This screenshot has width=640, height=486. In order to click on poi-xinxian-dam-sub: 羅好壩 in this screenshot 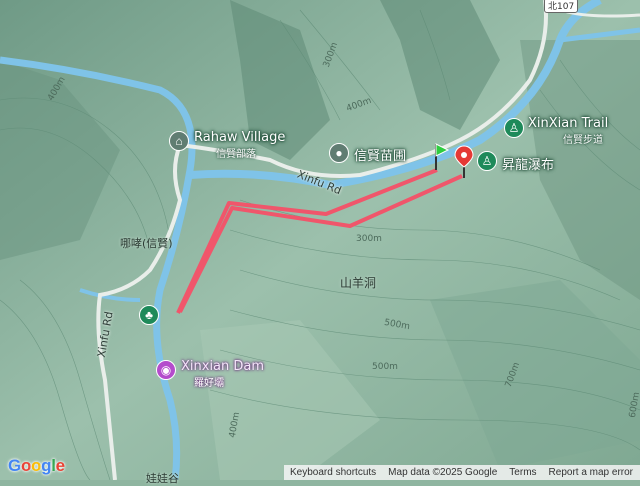, I will do `click(209, 383)`.